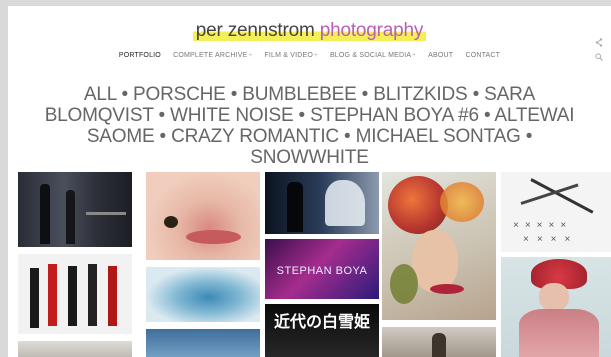  I want to click on nav-label: FILM & VIDEO, so click(289, 55).